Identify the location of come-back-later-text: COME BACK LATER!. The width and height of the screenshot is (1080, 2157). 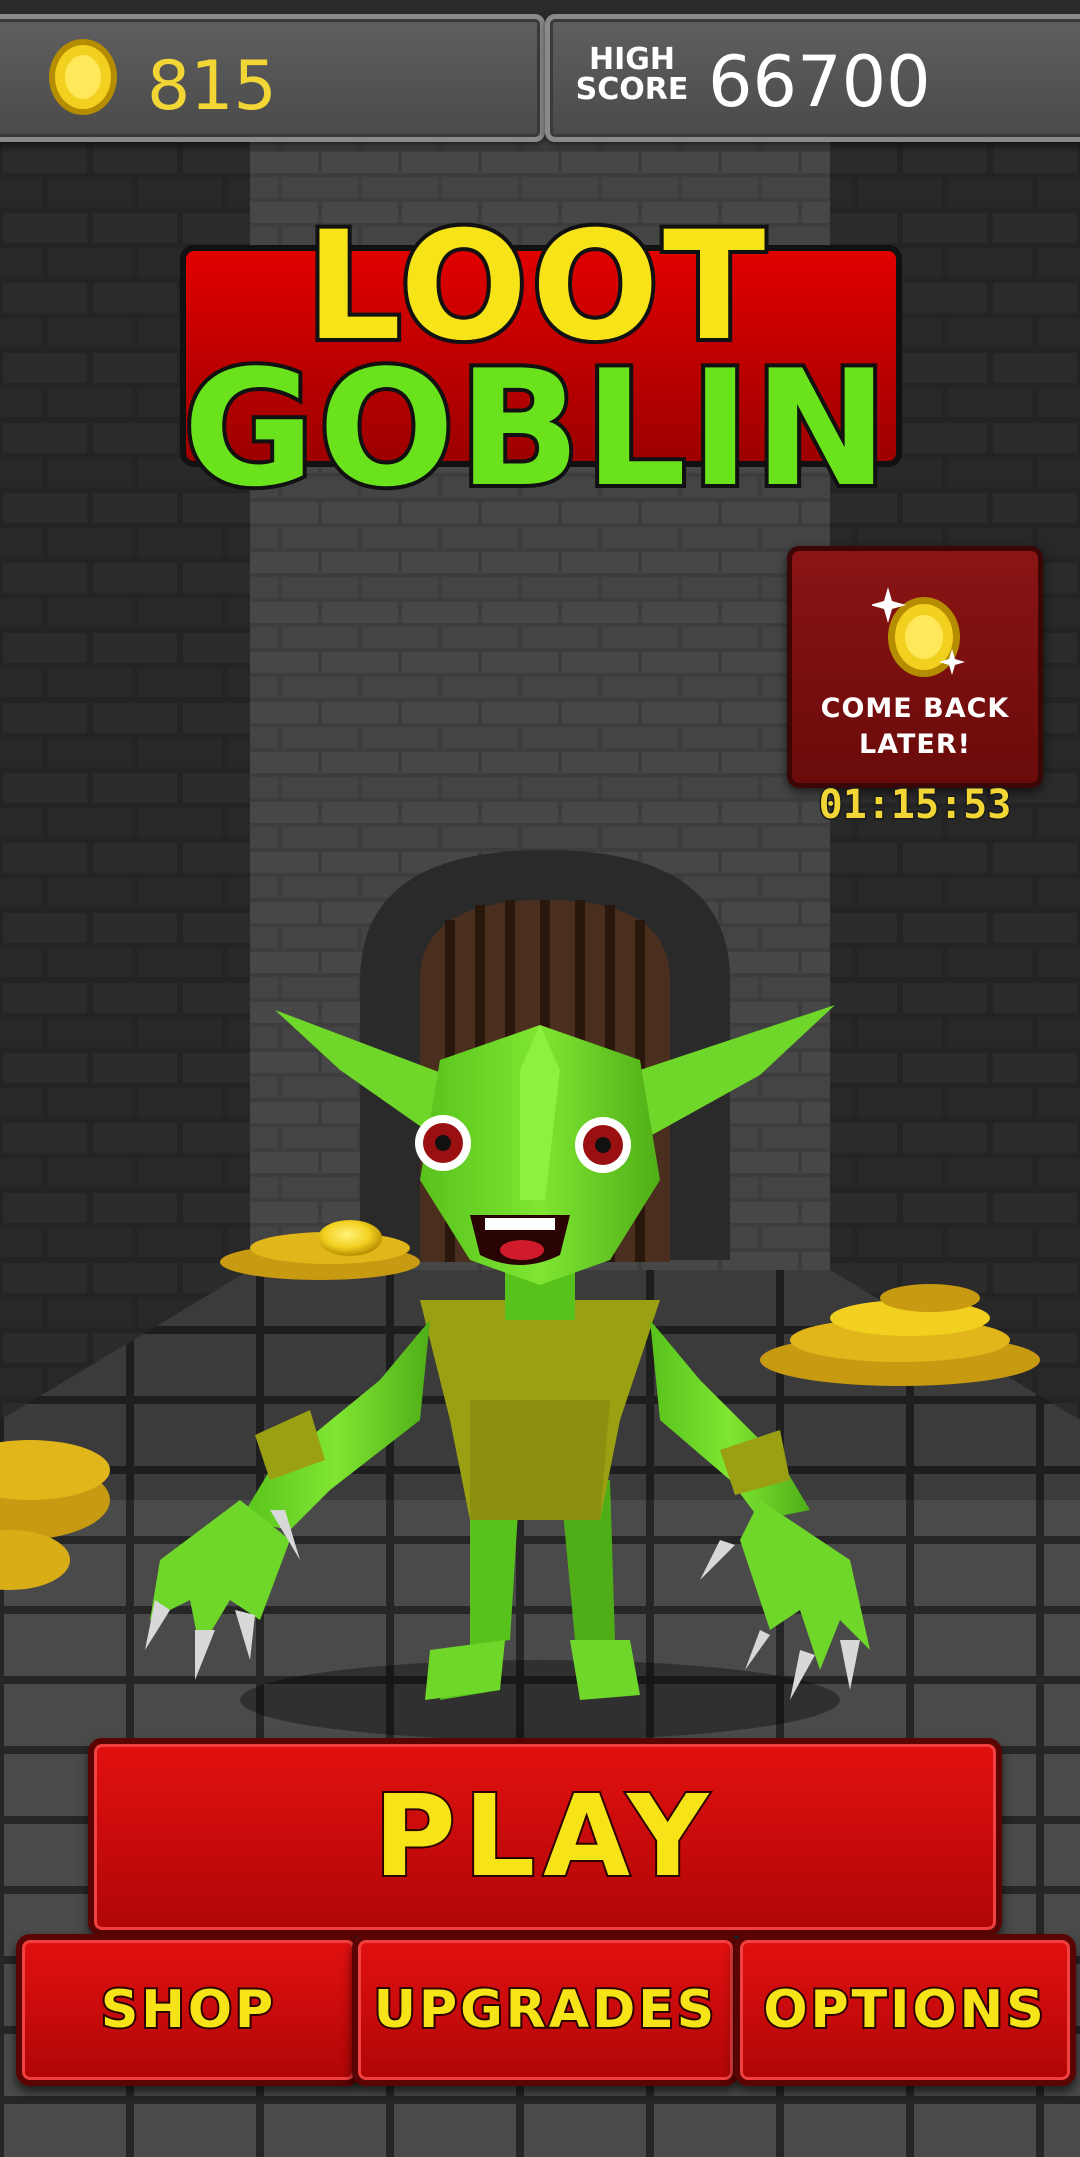
(915, 727).